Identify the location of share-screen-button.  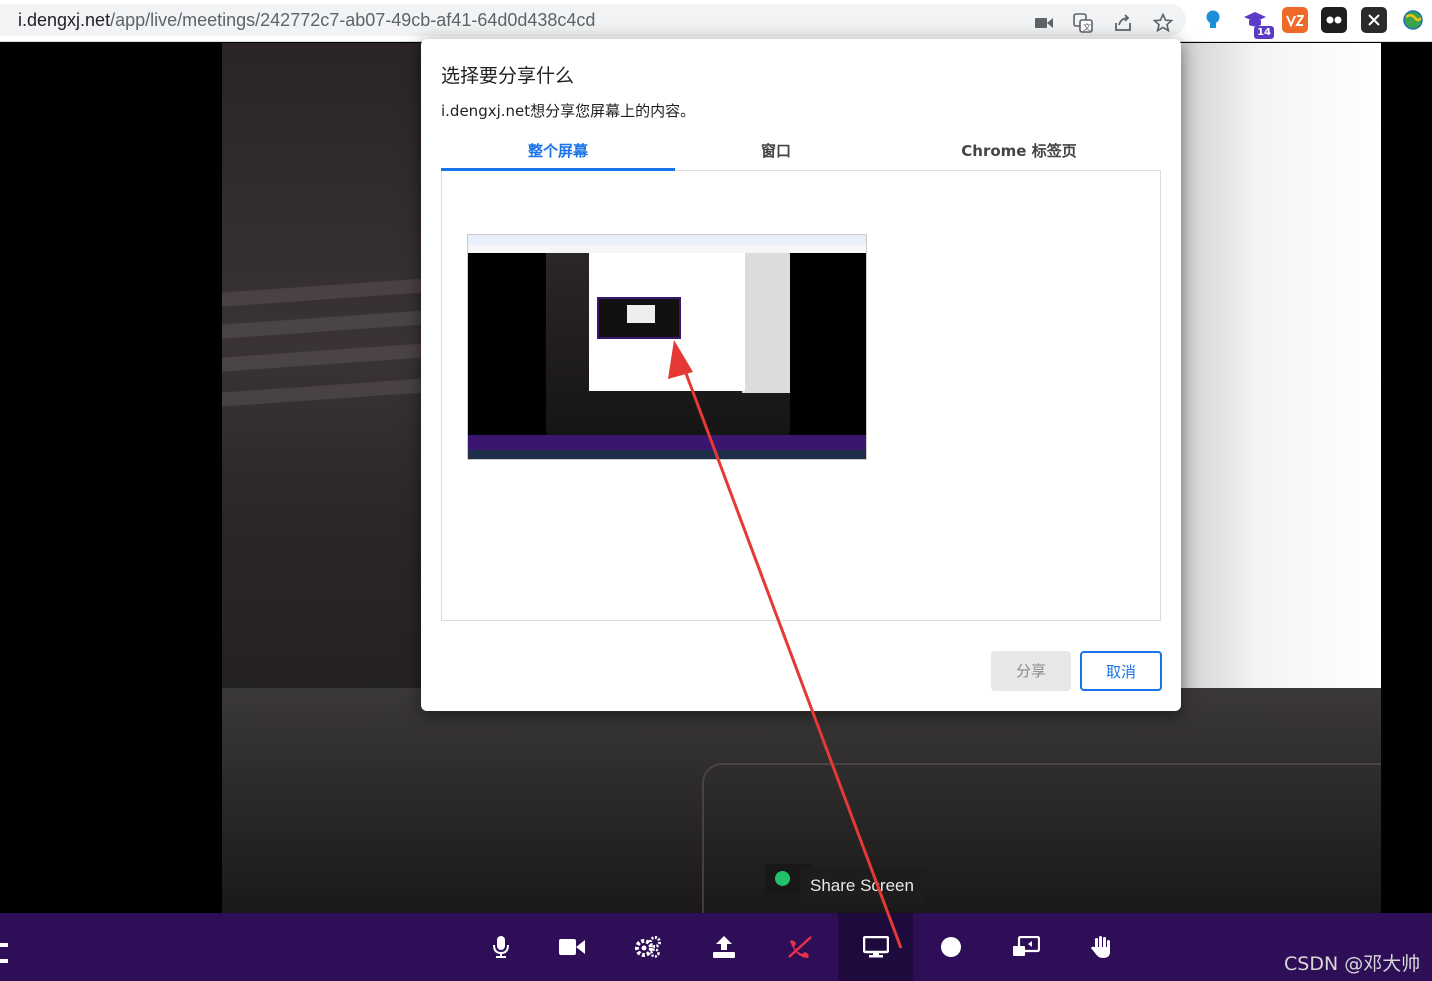
(875, 947).